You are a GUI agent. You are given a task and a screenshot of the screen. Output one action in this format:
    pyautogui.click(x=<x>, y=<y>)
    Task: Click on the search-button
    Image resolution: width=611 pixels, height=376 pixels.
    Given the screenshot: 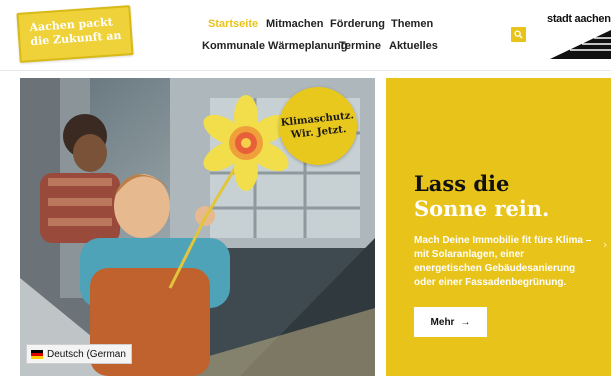 What is the action you would take?
    pyautogui.click(x=518, y=34)
    